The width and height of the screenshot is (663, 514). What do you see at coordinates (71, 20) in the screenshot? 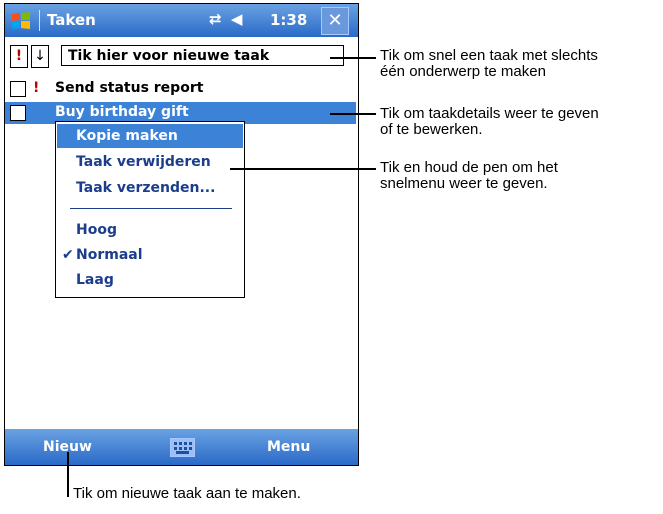
I see `app-title: Taken` at bounding box center [71, 20].